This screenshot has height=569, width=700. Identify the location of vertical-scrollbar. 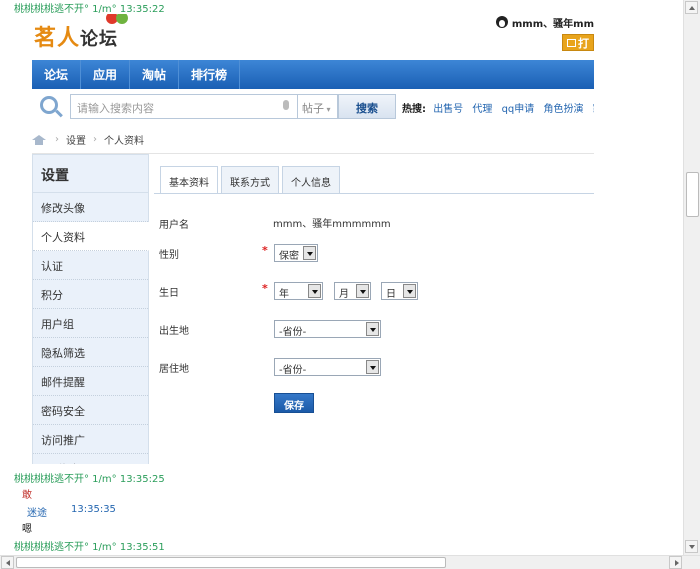
(691, 277).